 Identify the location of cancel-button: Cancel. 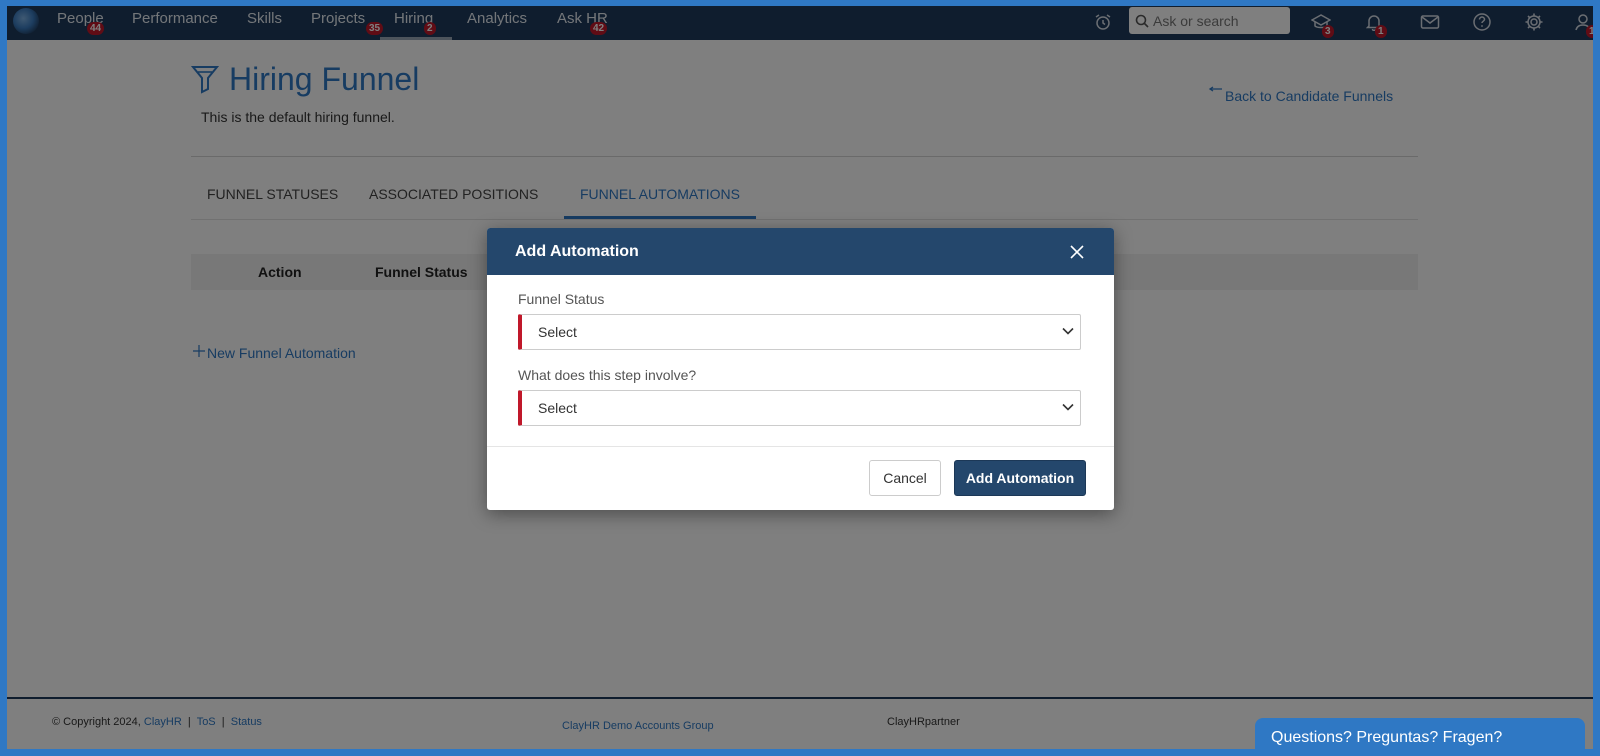
(905, 478).